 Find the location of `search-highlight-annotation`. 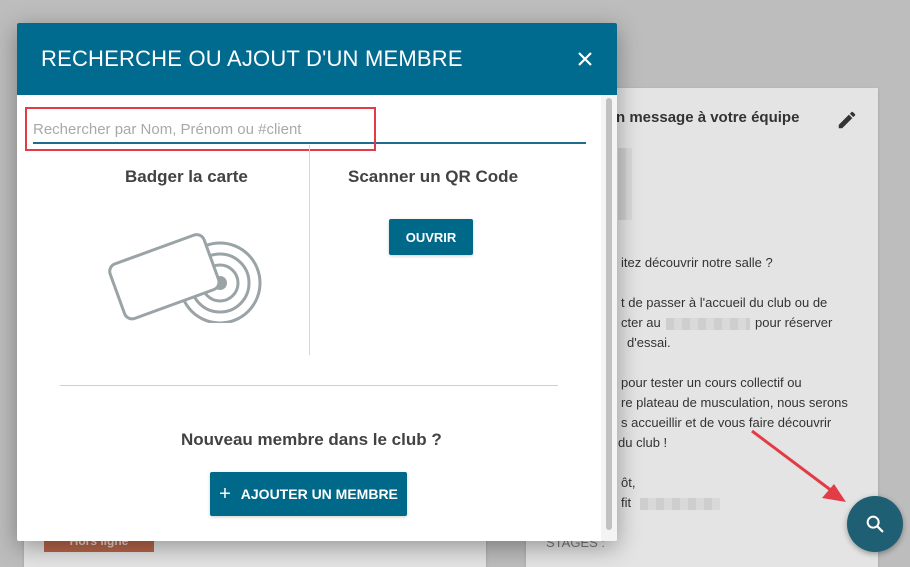

search-highlight-annotation is located at coordinates (200, 129).